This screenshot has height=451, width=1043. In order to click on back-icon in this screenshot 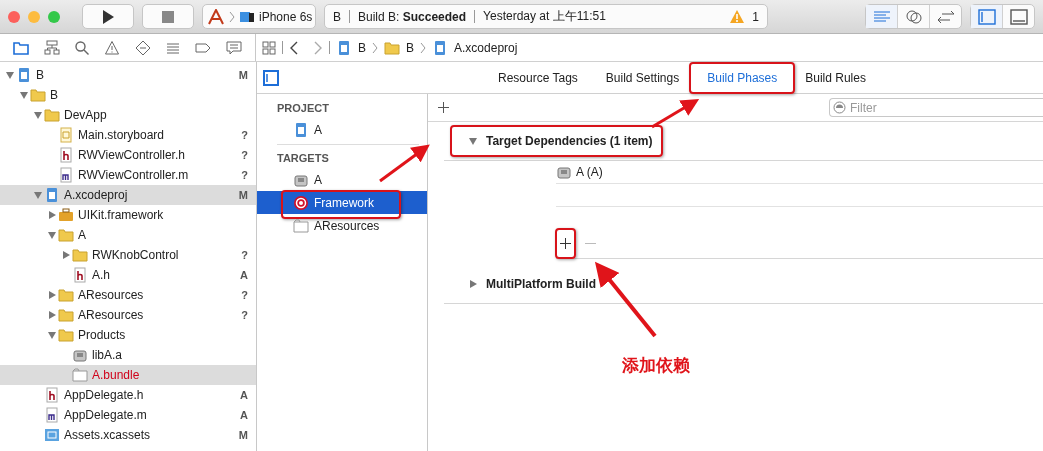, I will do `click(294, 47)`.